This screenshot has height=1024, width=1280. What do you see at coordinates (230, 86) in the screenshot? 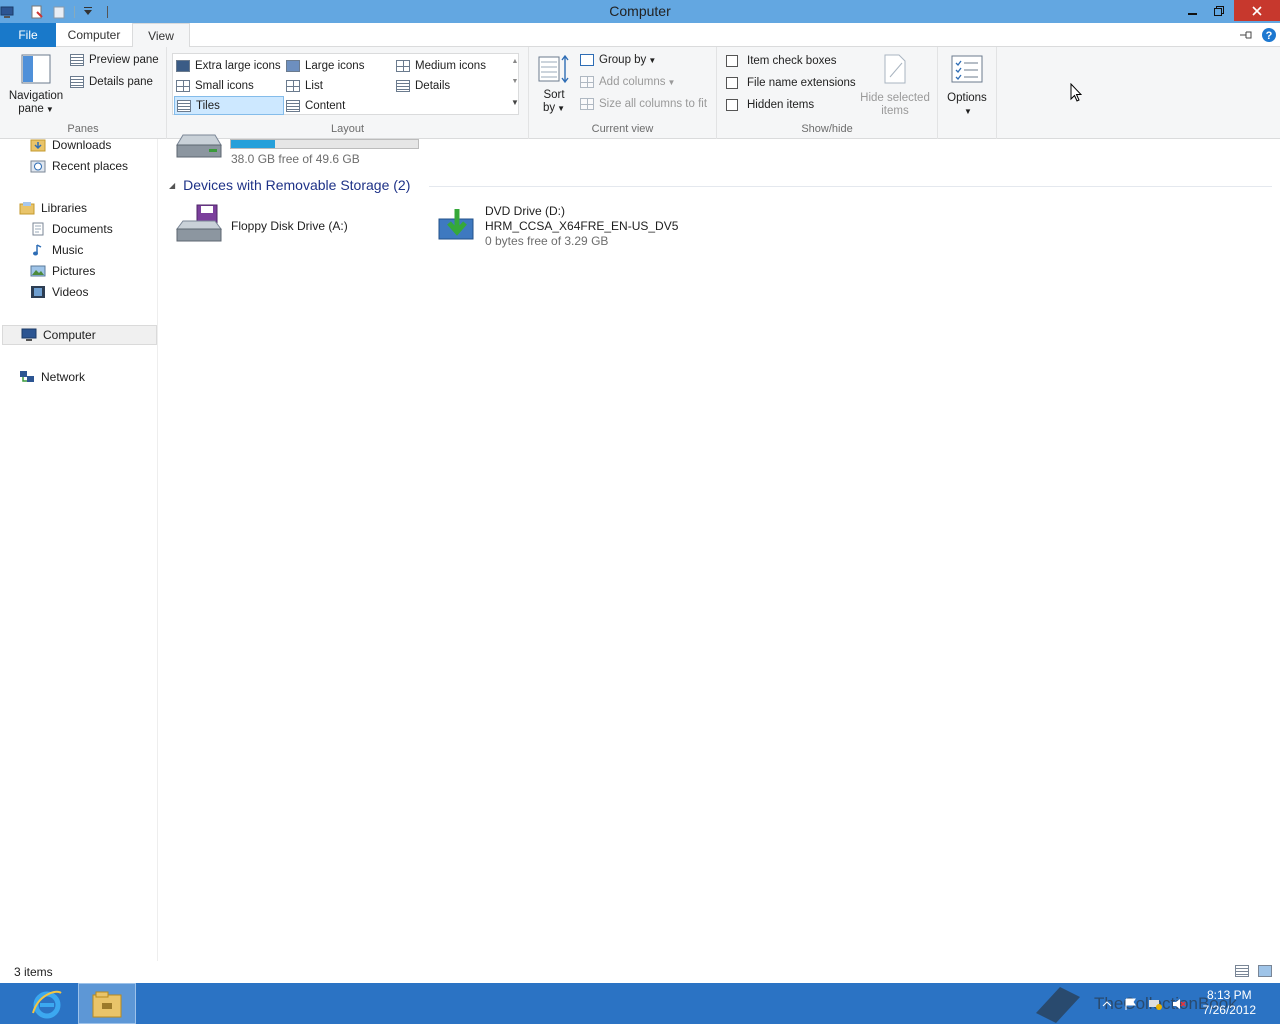
I see `layout-small-icons: Small icons` at bounding box center [230, 86].